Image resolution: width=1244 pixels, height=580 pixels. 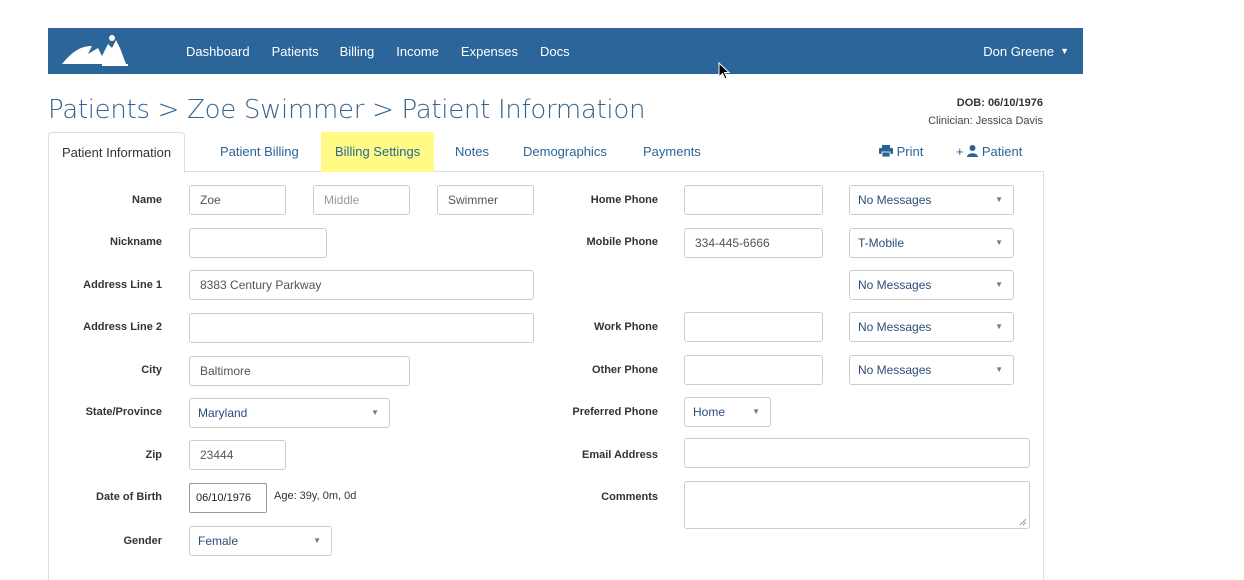 What do you see at coordinates (565, 152) in the screenshot?
I see `tab-demographics: Demographics` at bounding box center [565, 152].